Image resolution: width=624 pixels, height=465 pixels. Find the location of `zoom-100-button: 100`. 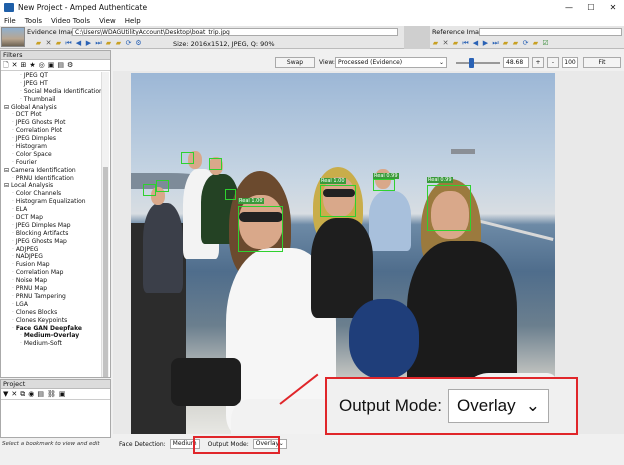

zoom-100-button: 100 is located at coordinates (570, 62).